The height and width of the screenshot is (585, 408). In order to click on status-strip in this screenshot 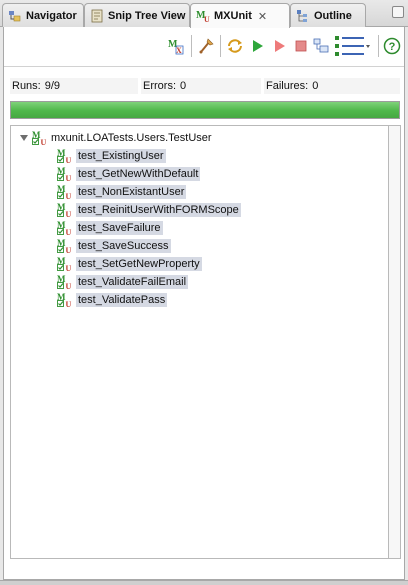, I will do `click(204, 582)`.